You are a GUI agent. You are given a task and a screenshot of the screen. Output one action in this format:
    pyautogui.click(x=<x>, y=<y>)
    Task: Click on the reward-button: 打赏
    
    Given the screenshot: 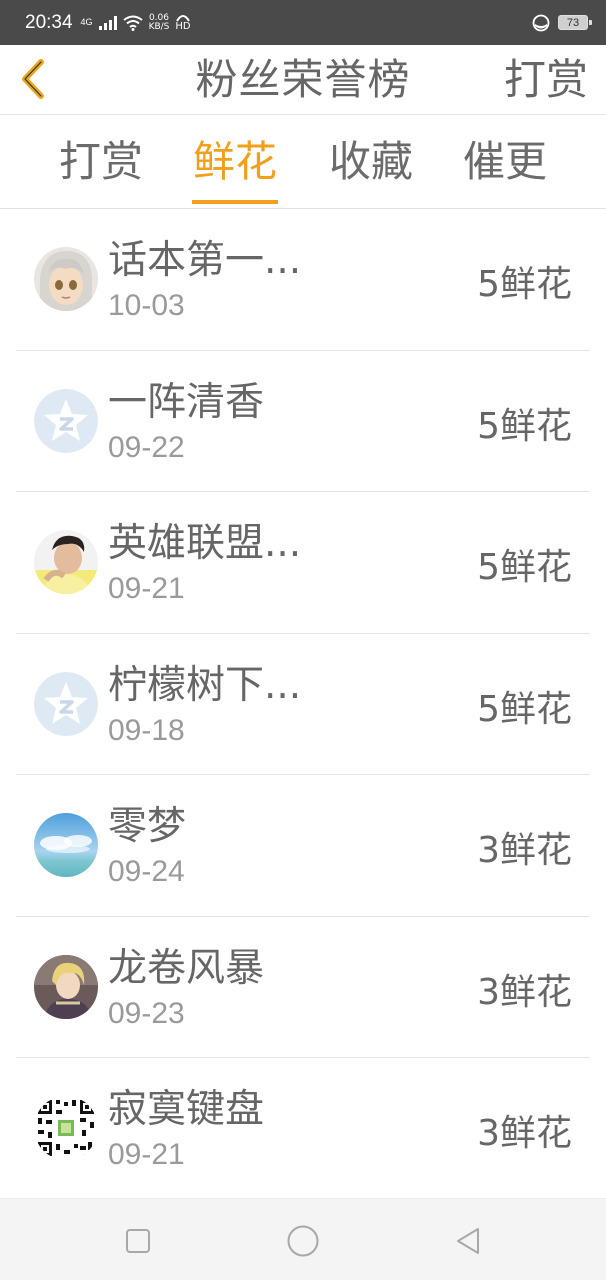 What is the action you would take?
    pyautogui.click(x=546, y=80)
    